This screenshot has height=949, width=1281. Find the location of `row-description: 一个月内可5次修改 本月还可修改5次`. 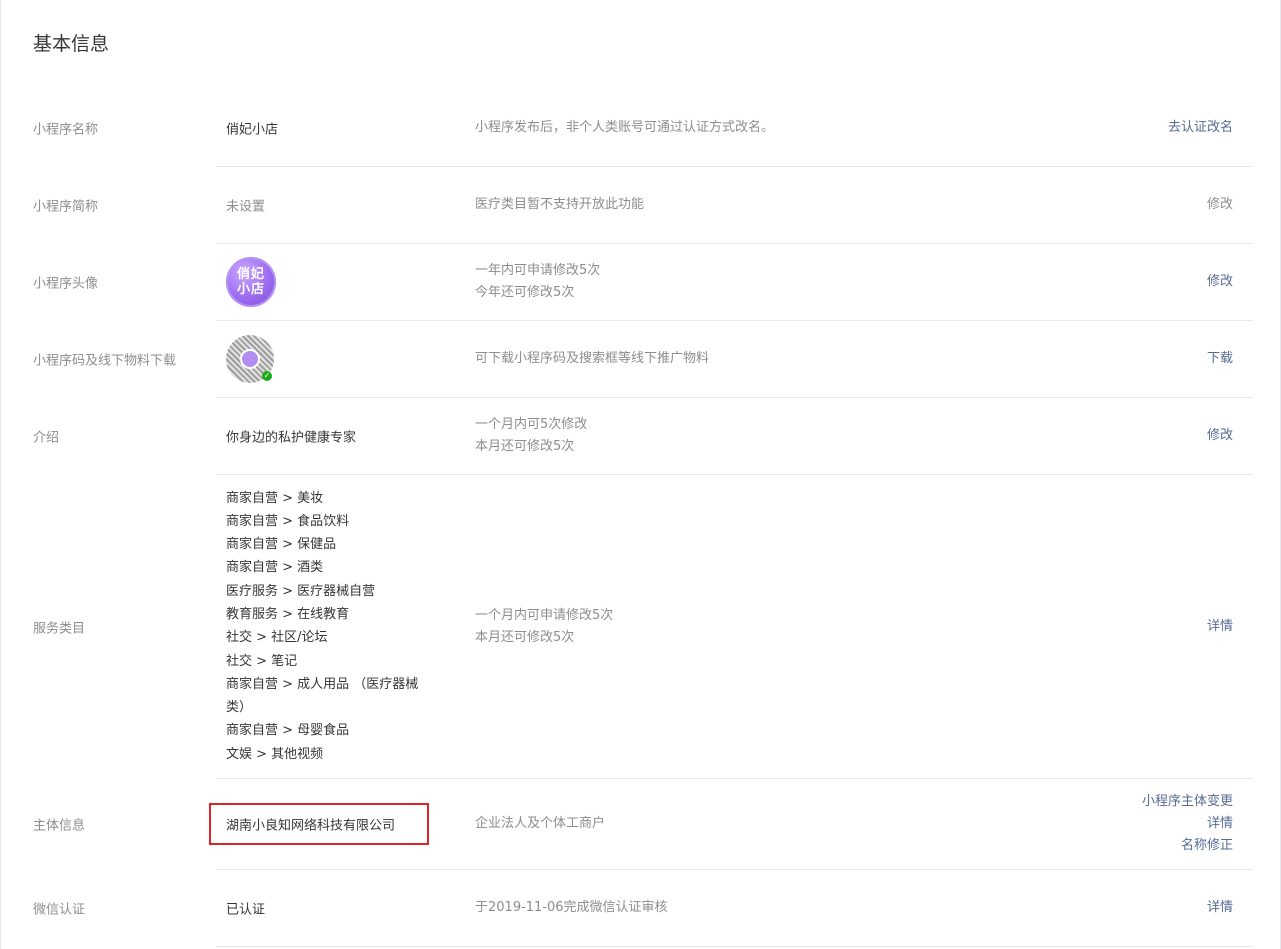

row-description: 一个月内可5次修改 本月还可修改5次 is located at coordinates (531, 436).